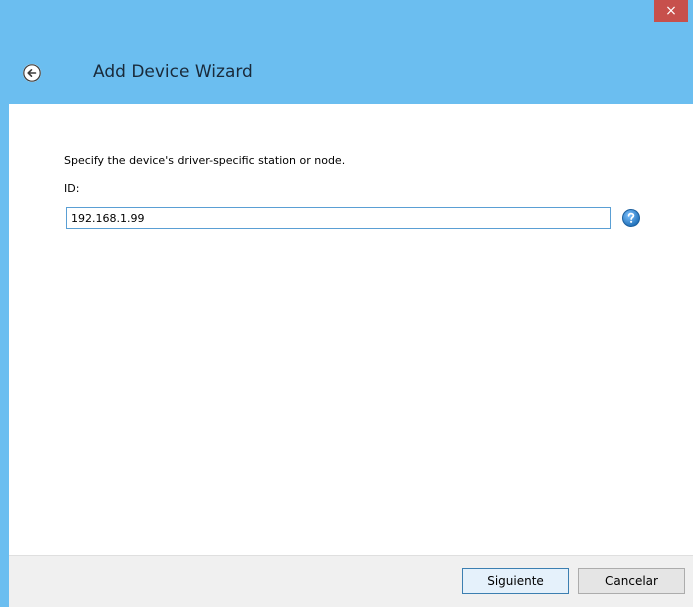 The height and width of the screenshot is (607, 693). I want to click on back-button, so click(32, 73).